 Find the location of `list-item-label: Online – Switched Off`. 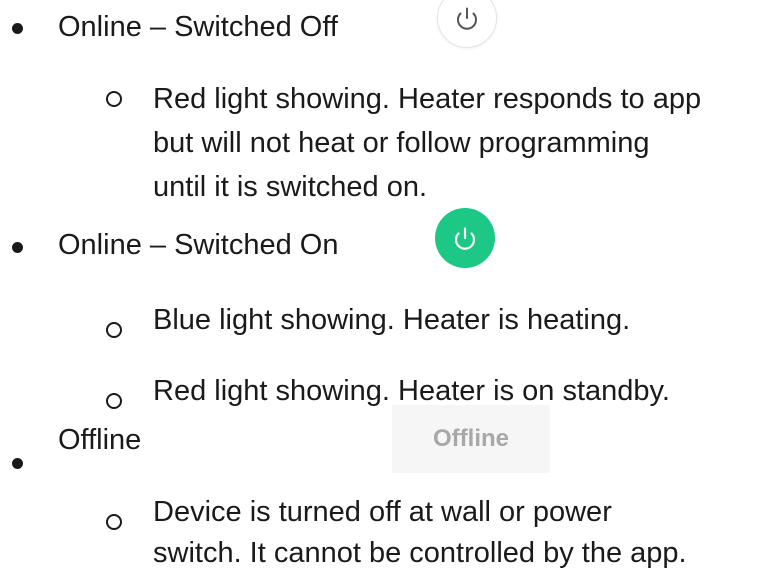

list-item-label: Online – Switched Off is located at coordinates (198, 27).